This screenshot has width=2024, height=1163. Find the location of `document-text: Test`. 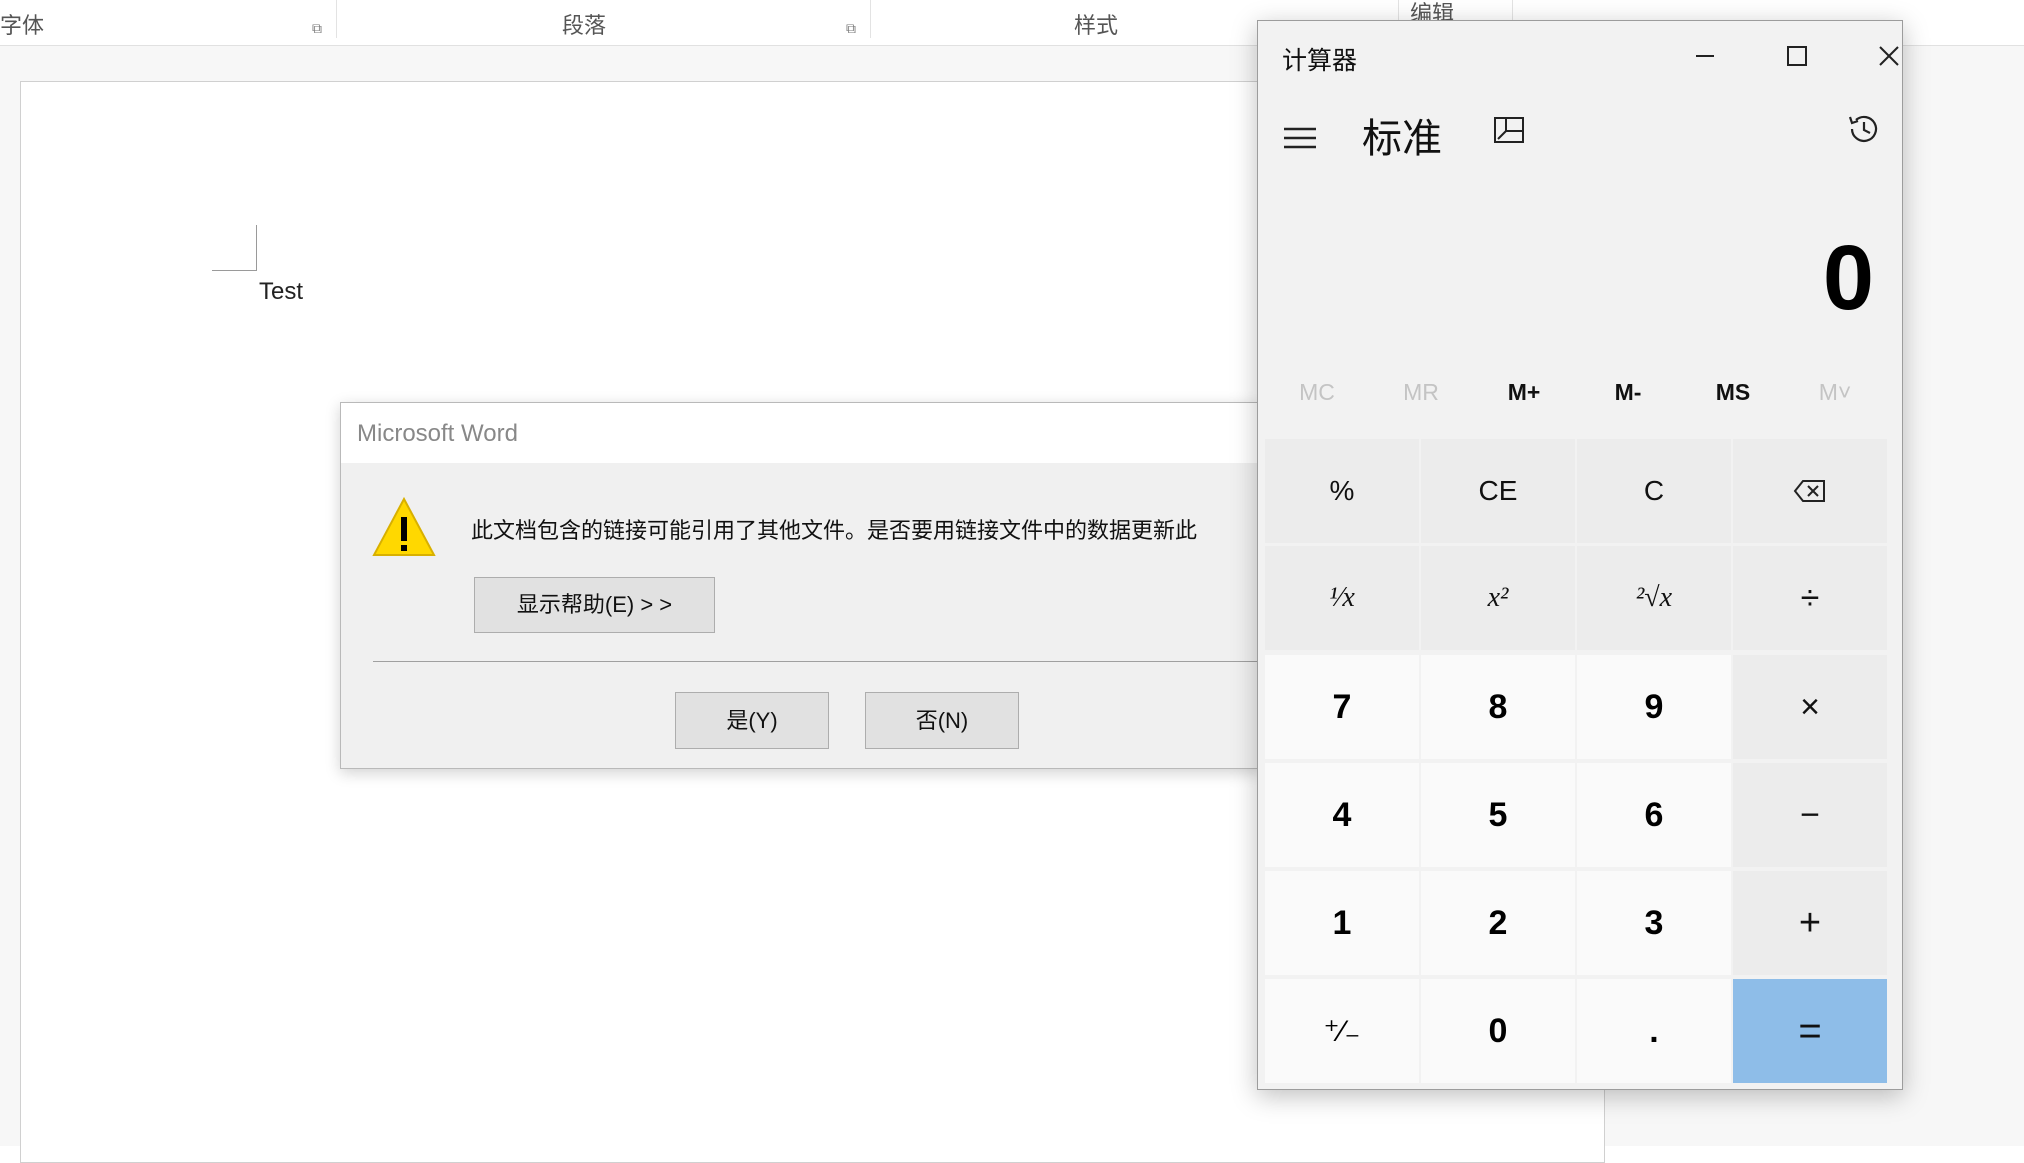

document-text: Test is located at coordinates (281, 292).